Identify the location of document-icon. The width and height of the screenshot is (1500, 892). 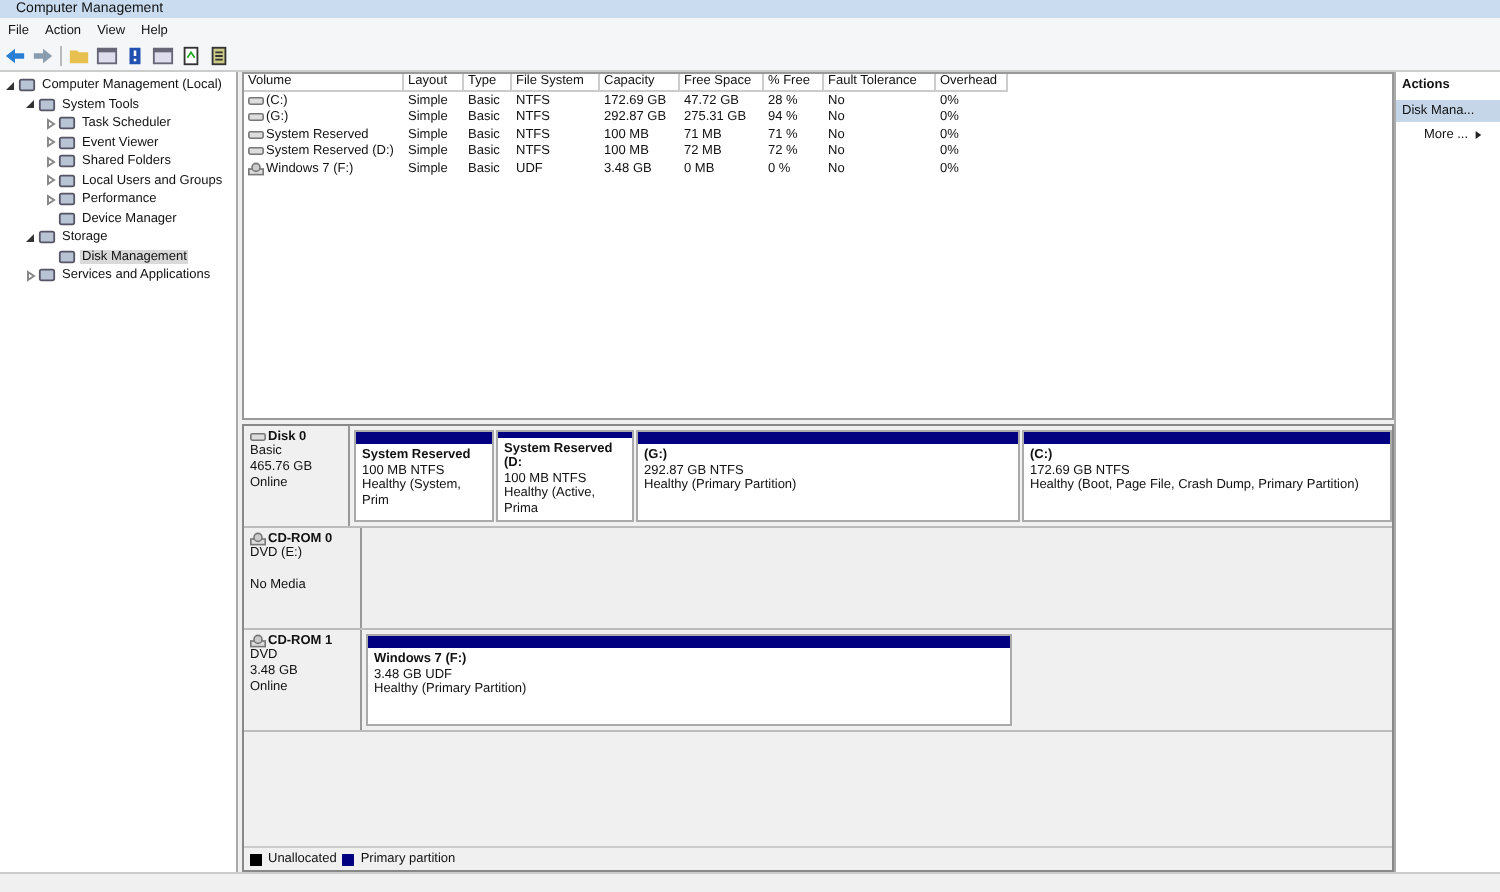
(191, 56).